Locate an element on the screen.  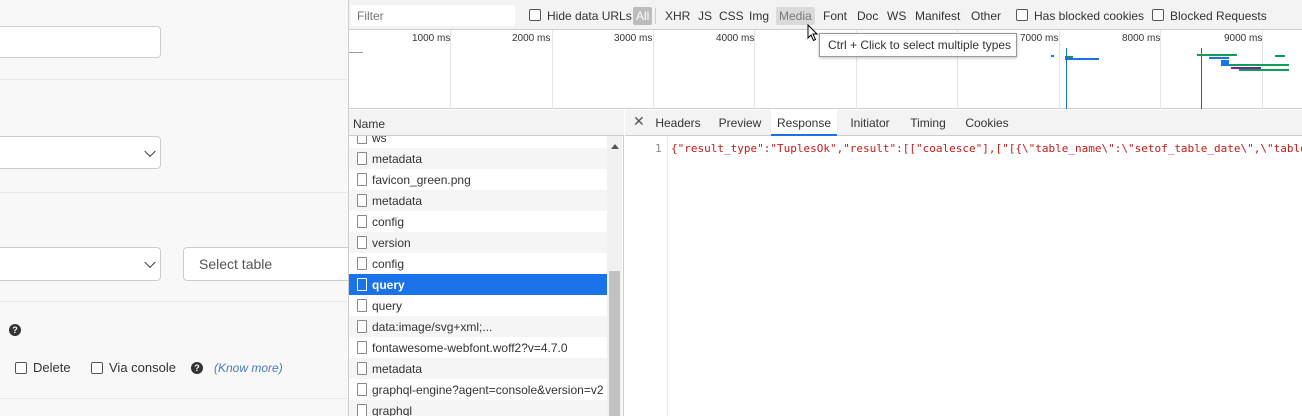
delete-label: Delete is located at coordinates (52, 367).